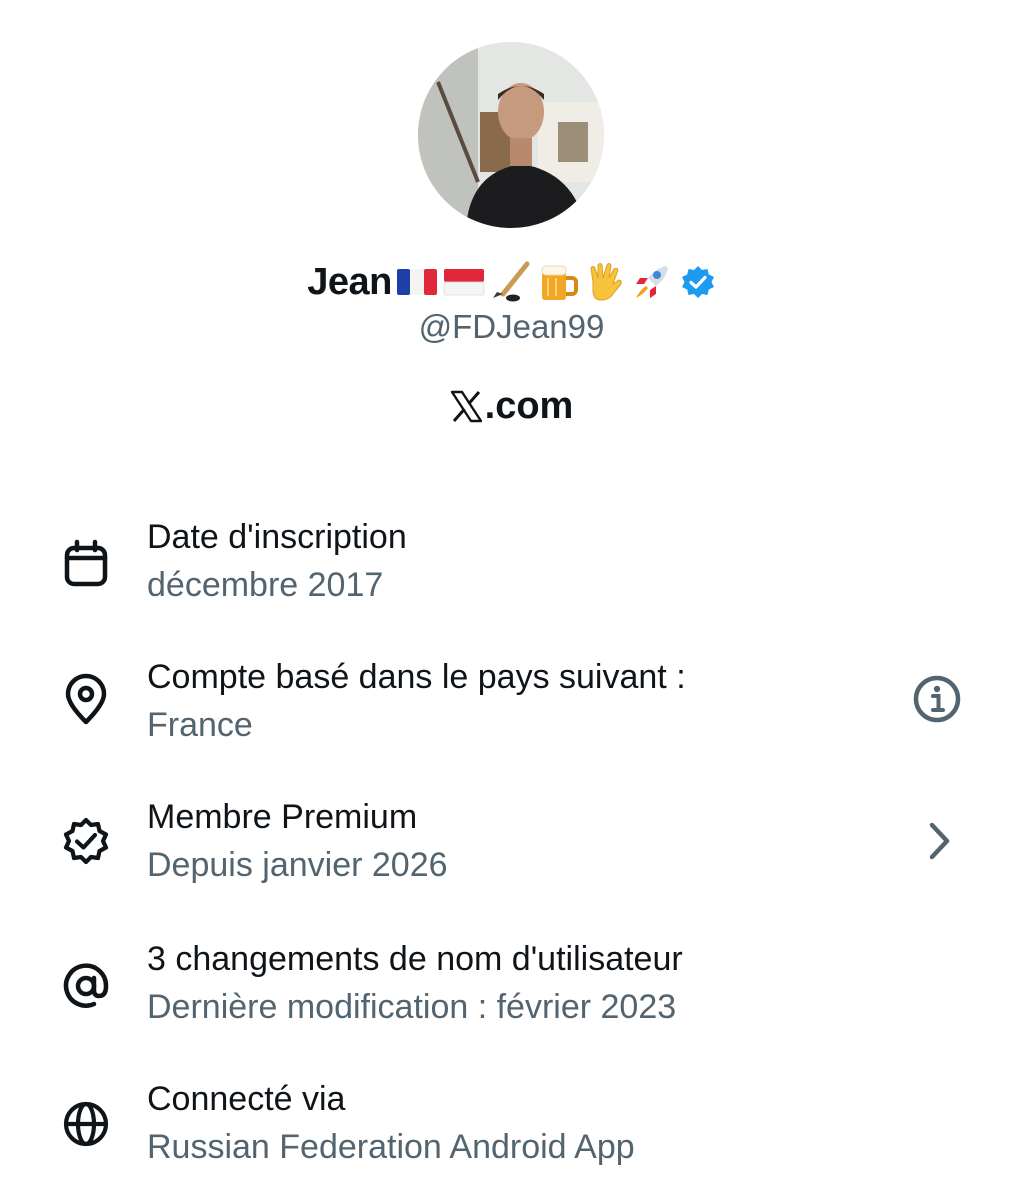 This screenshot has width=1023, height=1200. Describe the element at coordinates (297, 865) in the screenshot. I see `premium-value: Depuis janvier 2026` at that location.